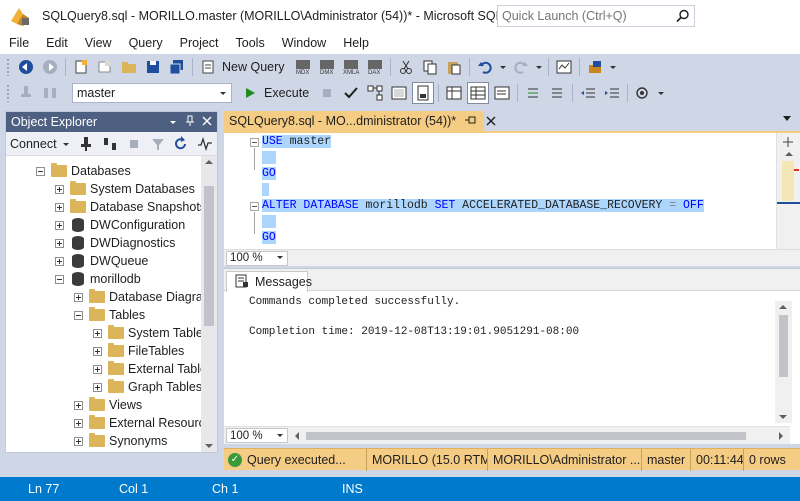 Image resolution: width=800 pixels, height=501 pixels. I want to click on connect-icon, so click(26, 93).